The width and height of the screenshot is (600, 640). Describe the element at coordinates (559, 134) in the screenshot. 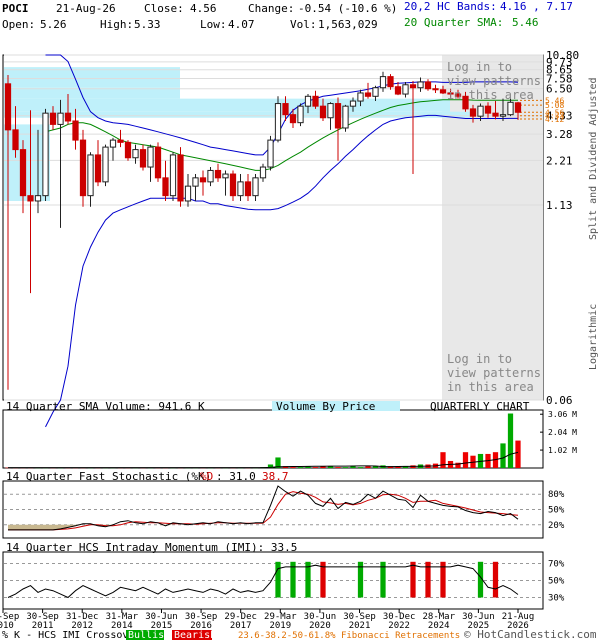

I see `price-tick-label: 3.28` at that location.